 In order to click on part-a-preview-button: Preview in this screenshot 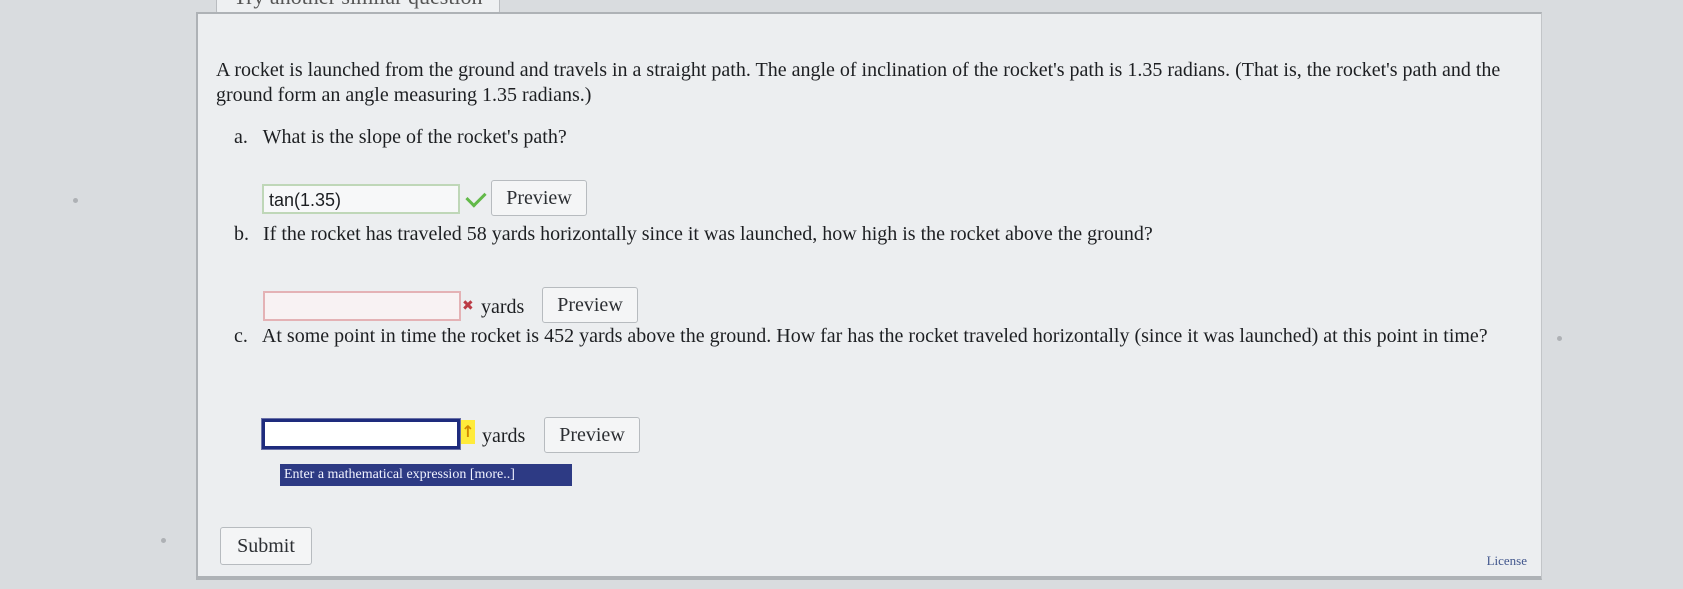, I will do `click(539, 198)`.